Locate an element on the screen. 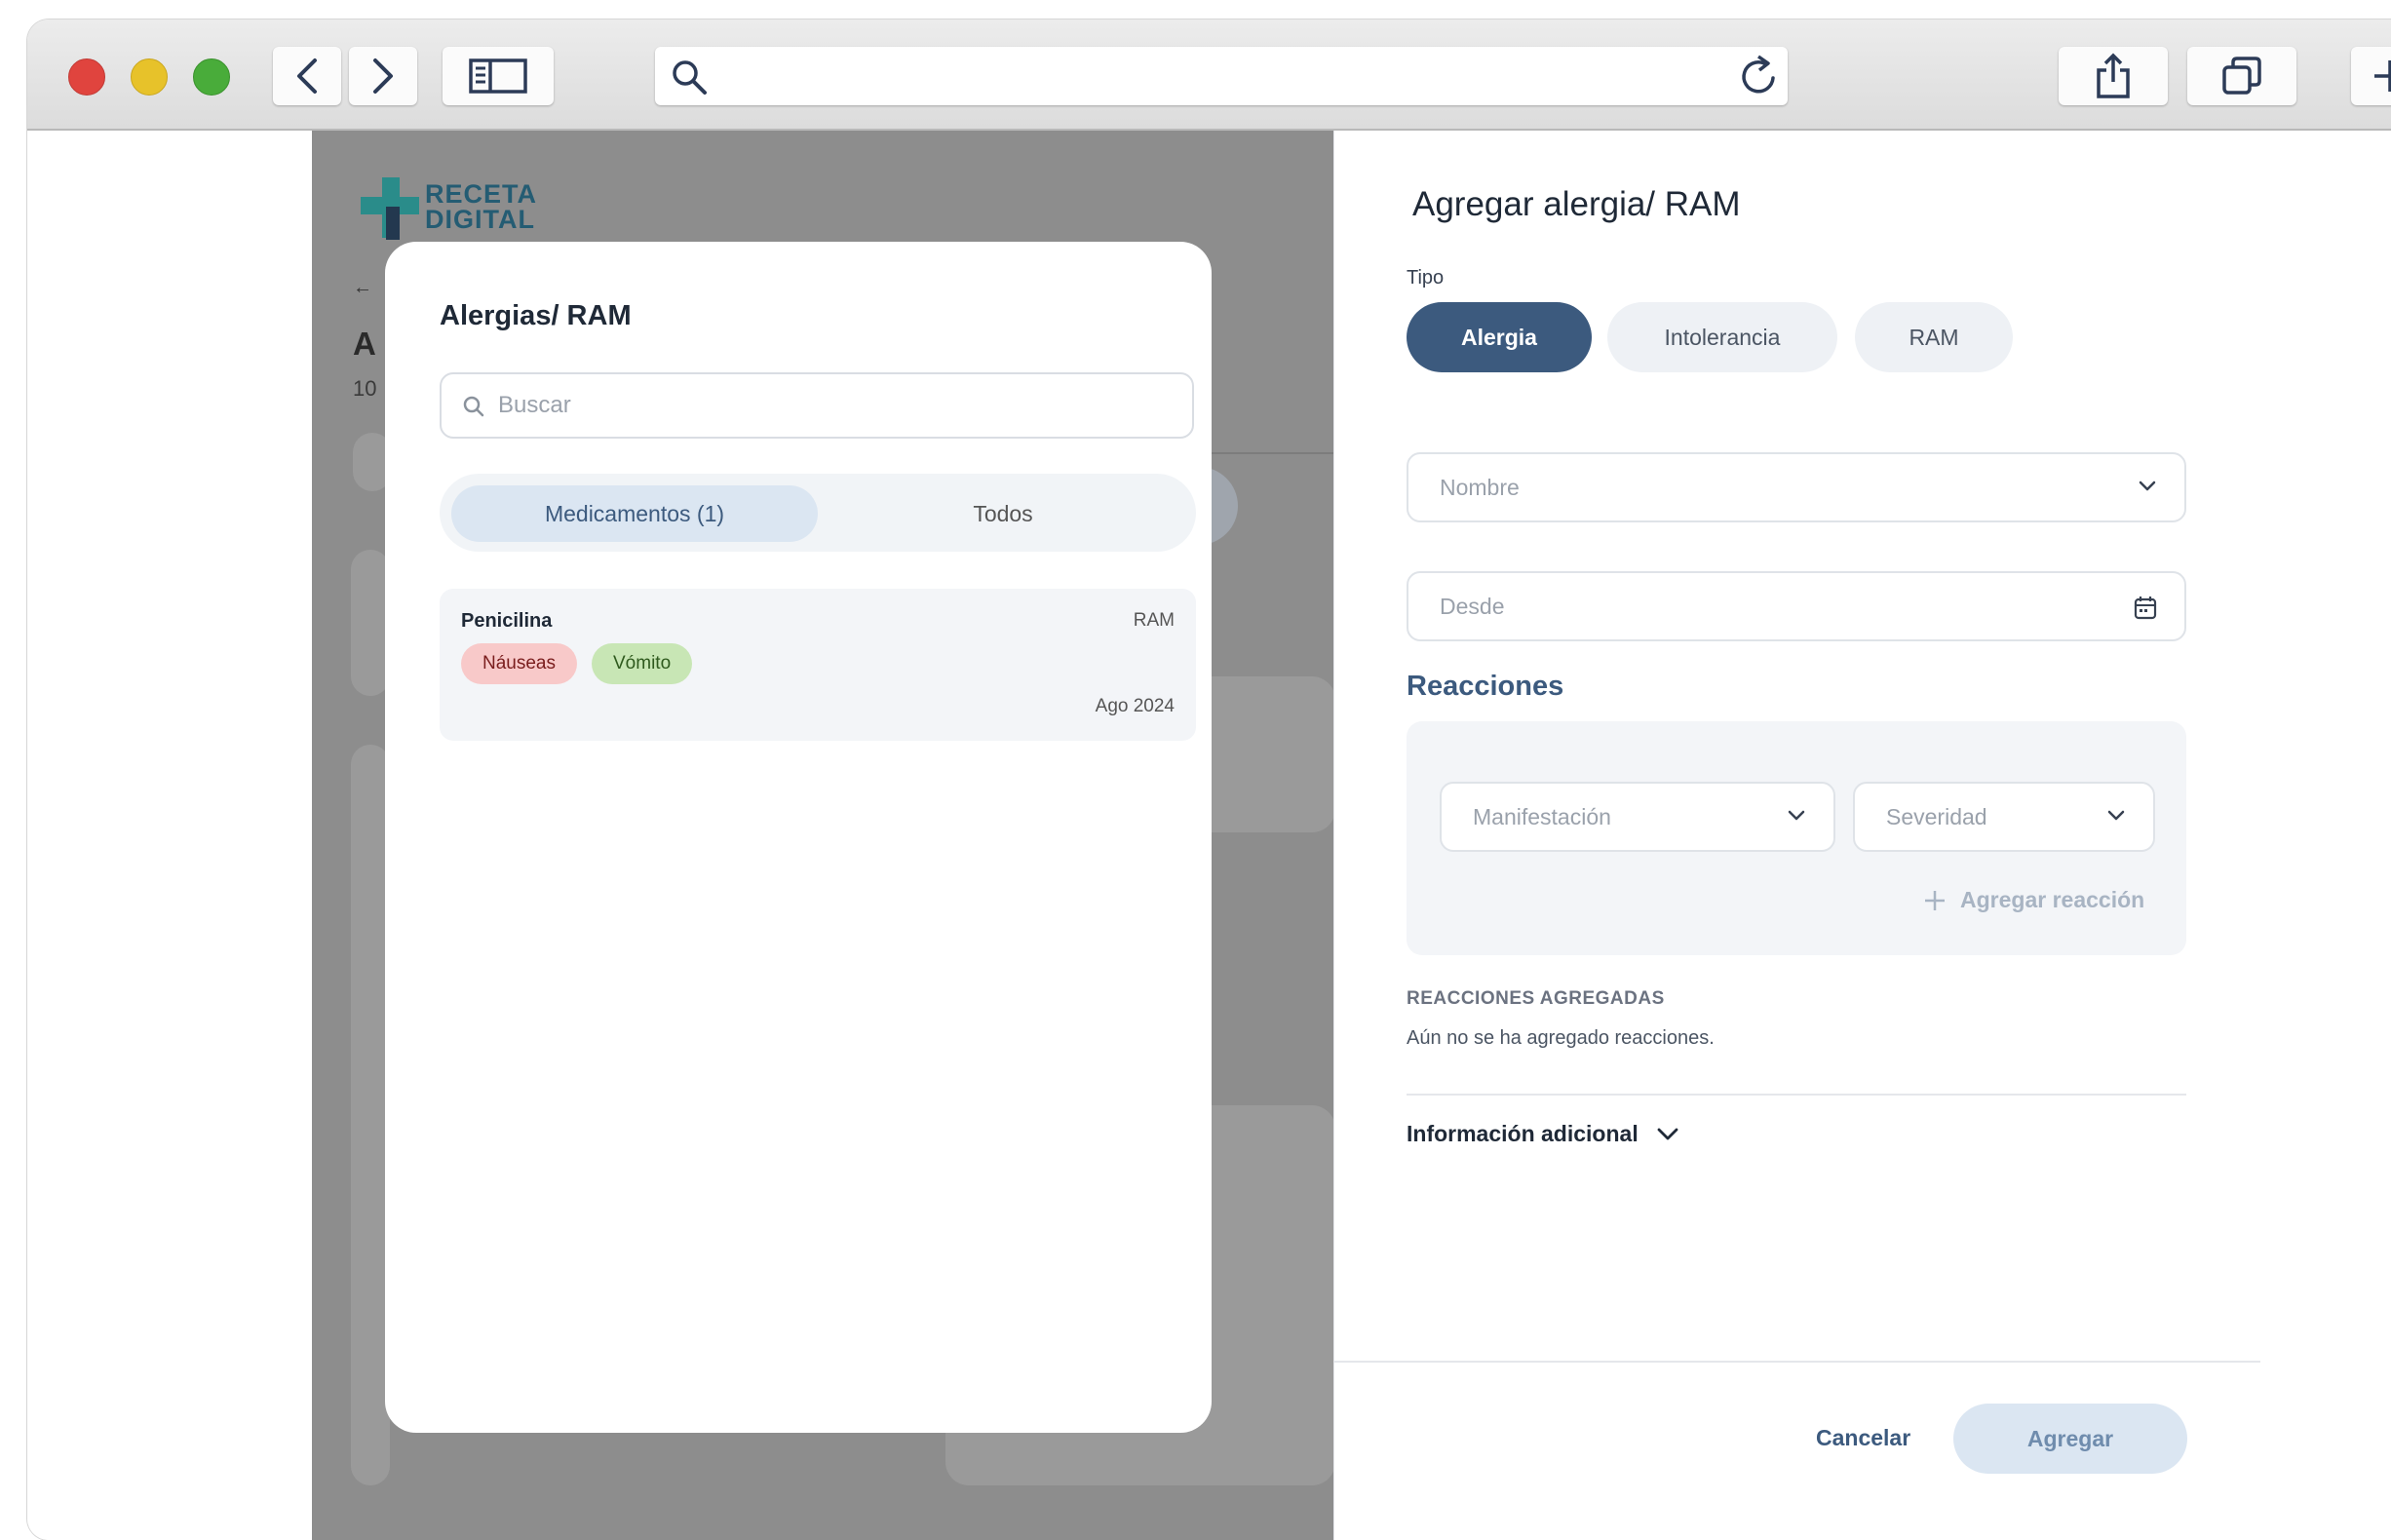 This screenshot has width=2391, height=1540. reaction-form-box: Manifestación Severidad Agregar reacción is located at coordinates (1796, 838).